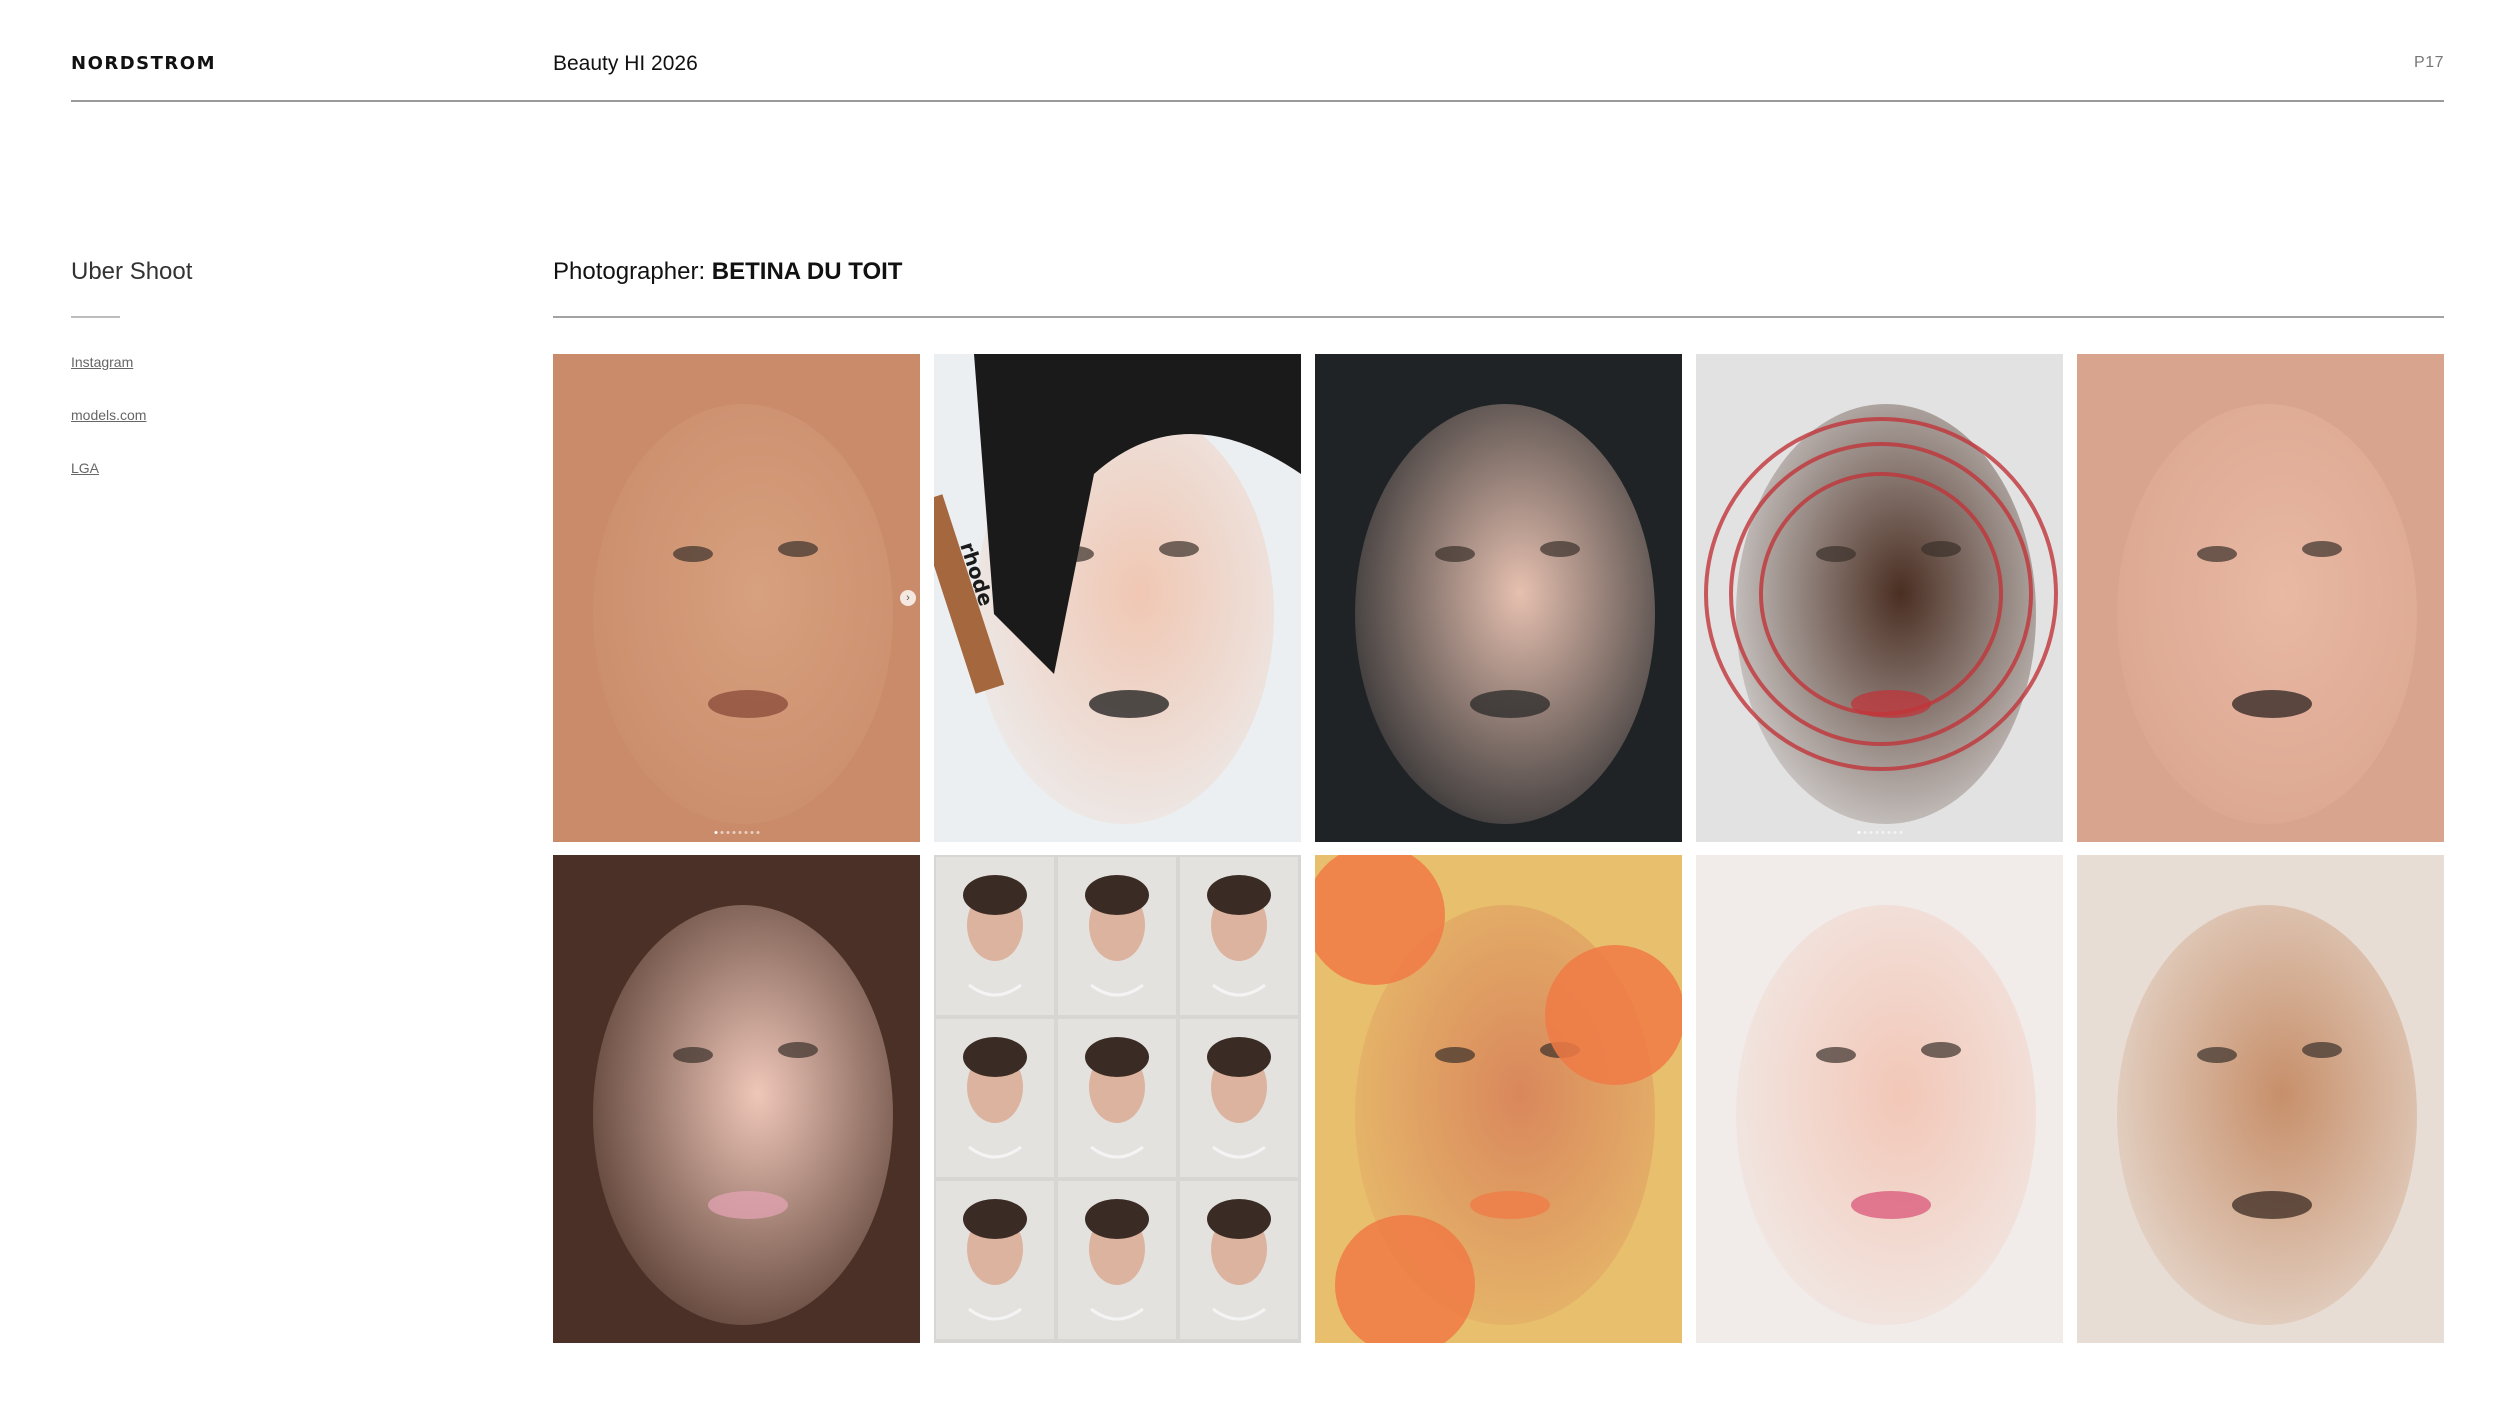 This screenshot has height=1405, width=2500. Describe the element at coordinates (908, 598) in the screenshot. I see `next-arrow-icon: ›` at that location.